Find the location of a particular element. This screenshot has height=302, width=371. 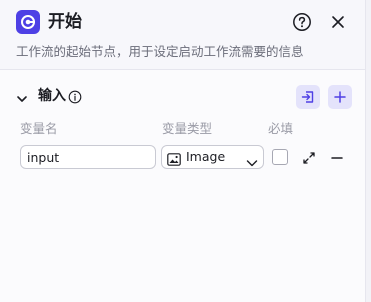

expand-arrows-icon is located at coordinates (309, 157).